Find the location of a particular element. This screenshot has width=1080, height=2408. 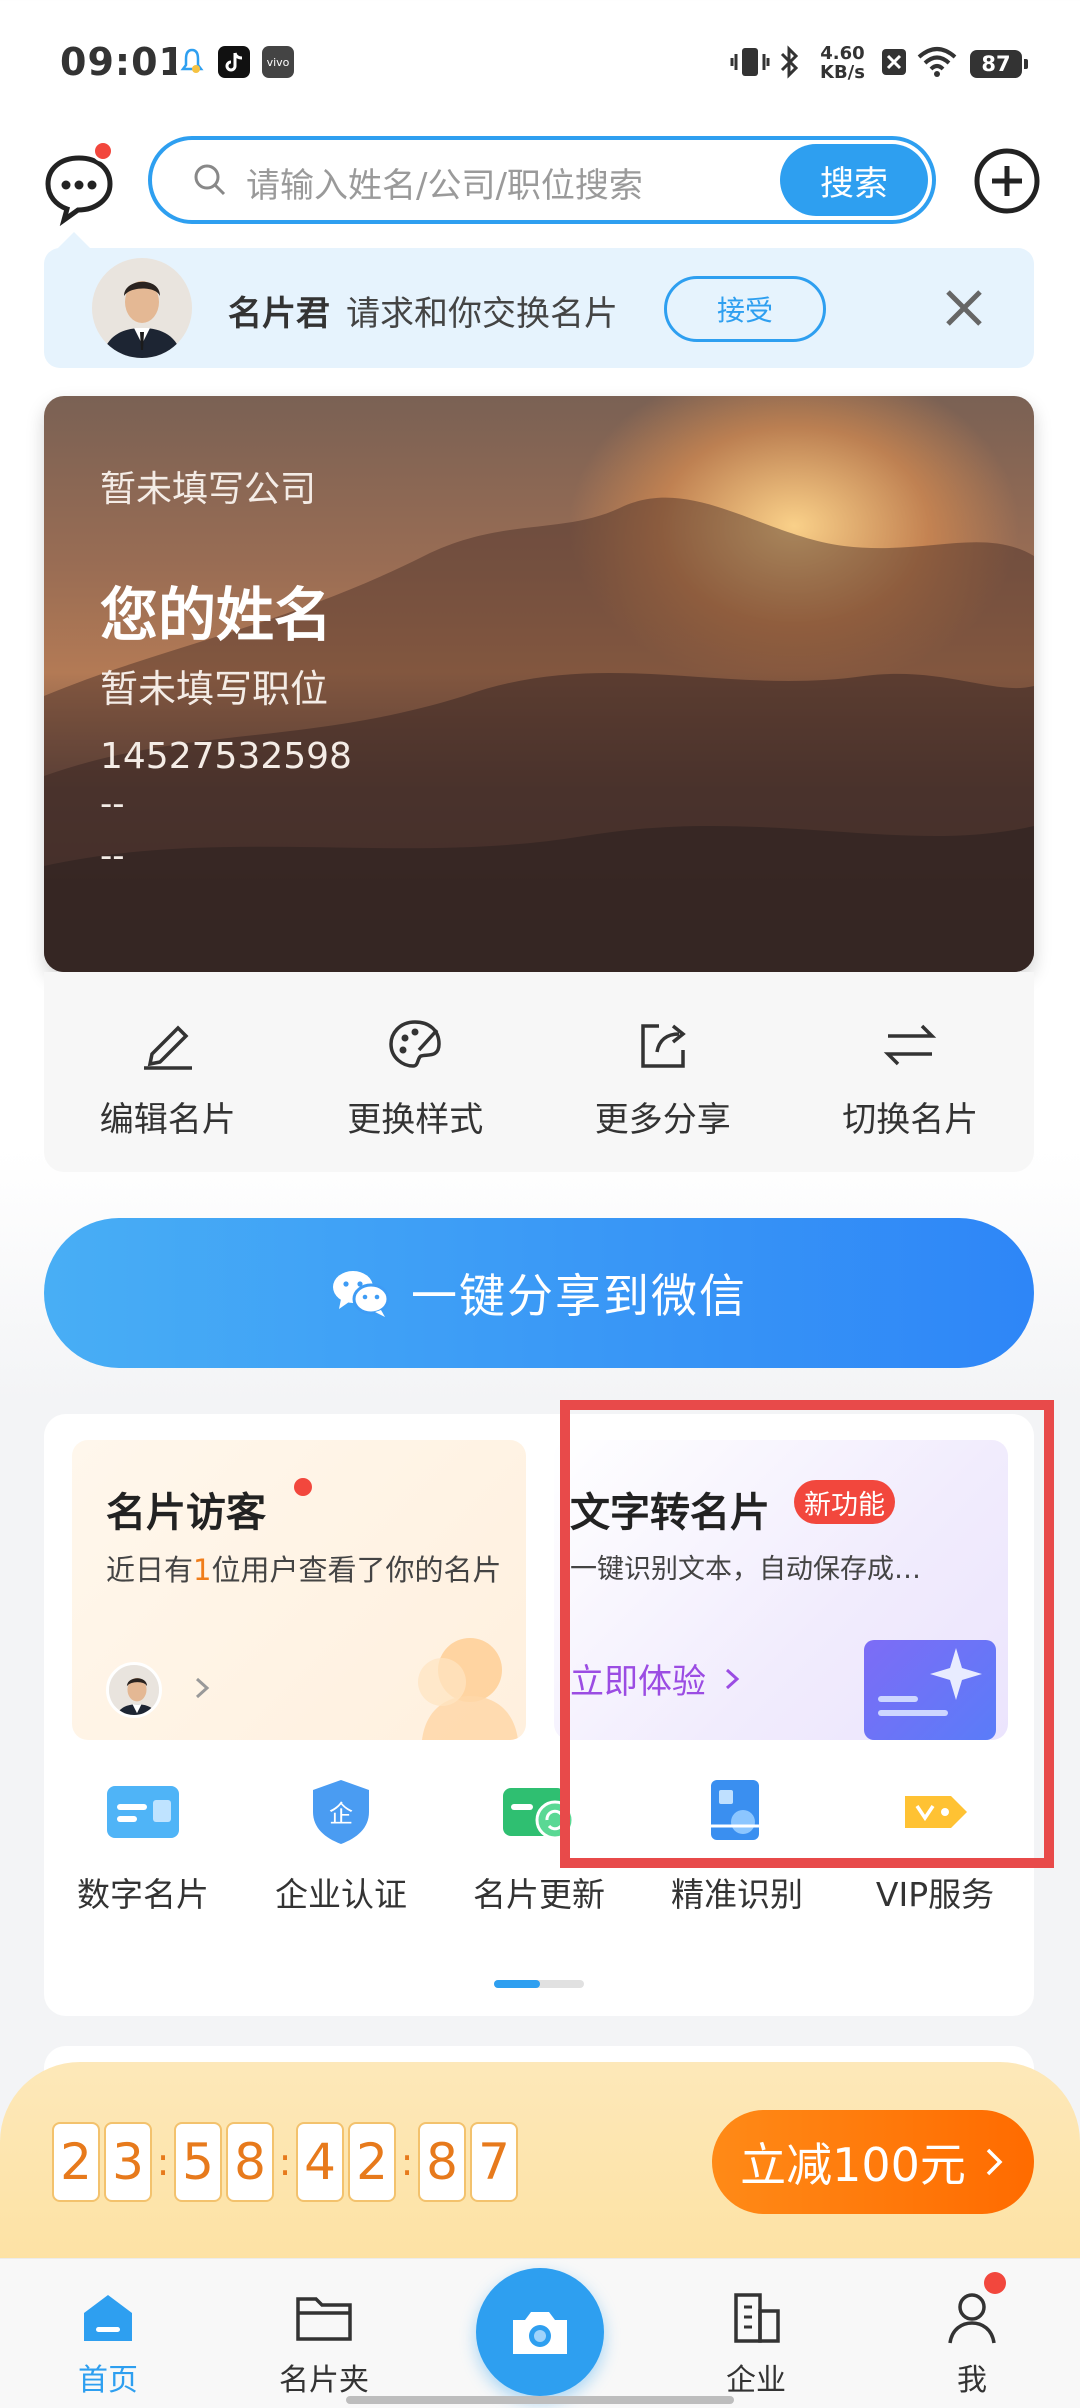

search-box: 请输入姓名/公司/职位搜索 搜索 is located at coordinates (542, 180).